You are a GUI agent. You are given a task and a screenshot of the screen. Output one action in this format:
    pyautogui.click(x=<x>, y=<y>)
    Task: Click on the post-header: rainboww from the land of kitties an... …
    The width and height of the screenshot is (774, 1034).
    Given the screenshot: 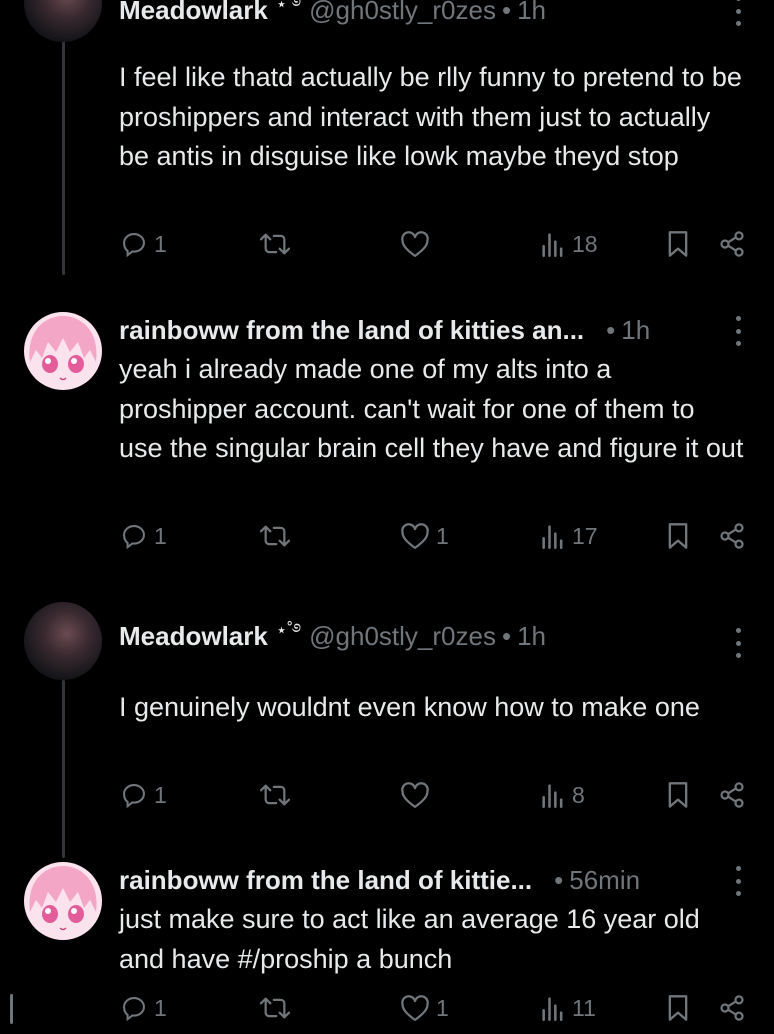 What is the action you would take?
    pyautogui.click(x=416, y=330)
    